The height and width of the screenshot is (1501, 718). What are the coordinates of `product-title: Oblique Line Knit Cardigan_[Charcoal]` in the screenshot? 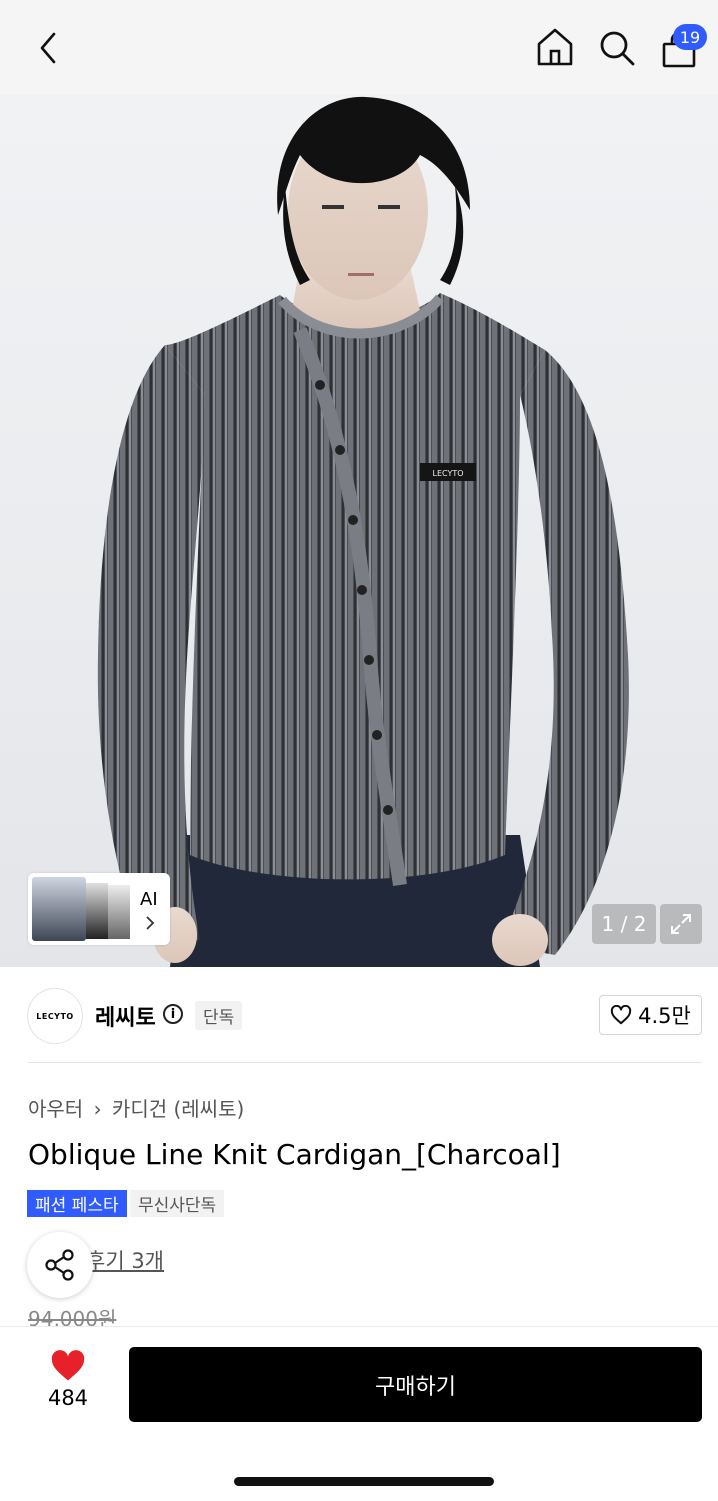 It's located at (294, 1154).